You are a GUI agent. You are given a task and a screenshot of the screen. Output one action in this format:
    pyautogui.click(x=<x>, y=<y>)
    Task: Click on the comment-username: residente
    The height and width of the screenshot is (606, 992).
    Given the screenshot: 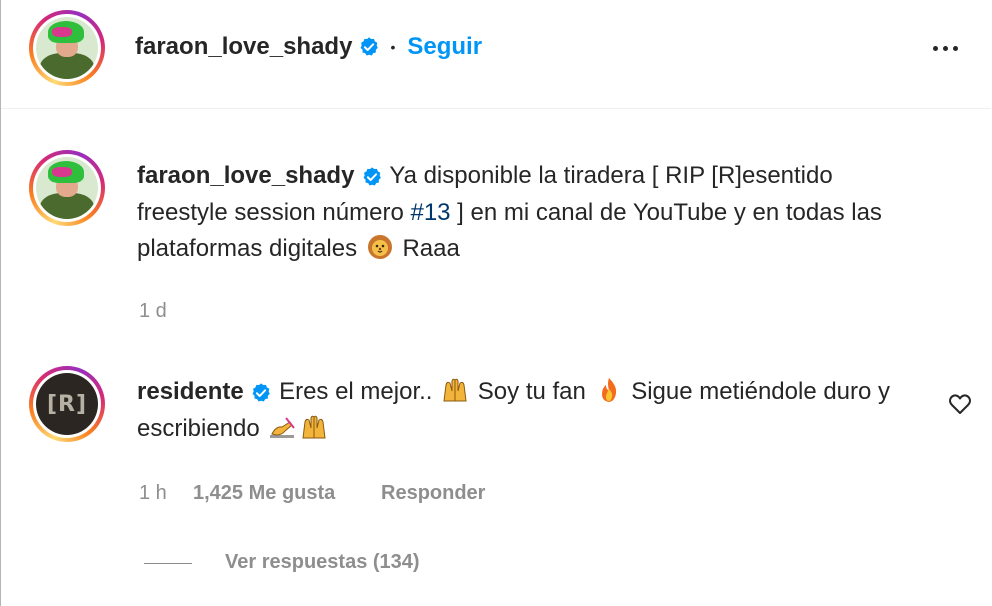 What is the action you would take?
    pyautogui.click(x=190, y=391)
    